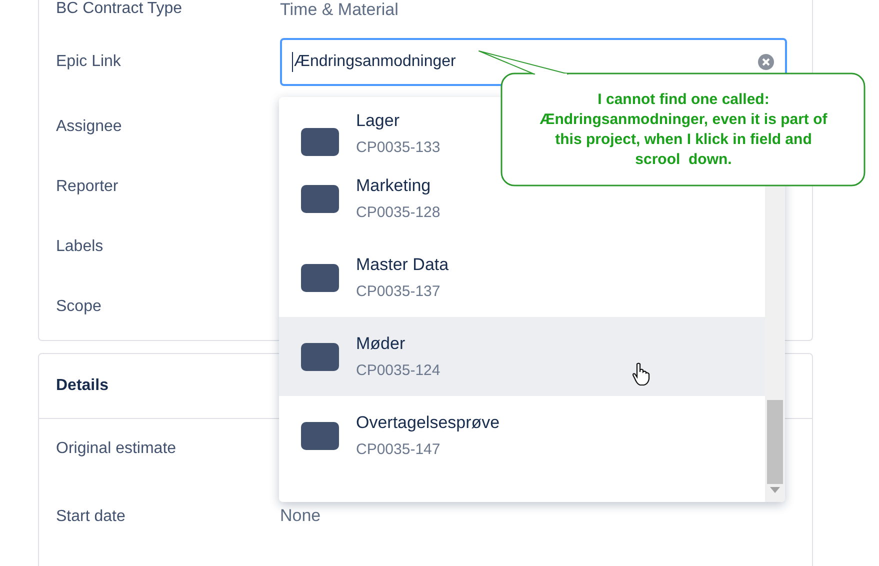 This screenshot has height=566, width=879. What do you see at coordinates (339, 10) in the screenshot?
I see `field-value: Time & Material` at bounding box center [339, 10].